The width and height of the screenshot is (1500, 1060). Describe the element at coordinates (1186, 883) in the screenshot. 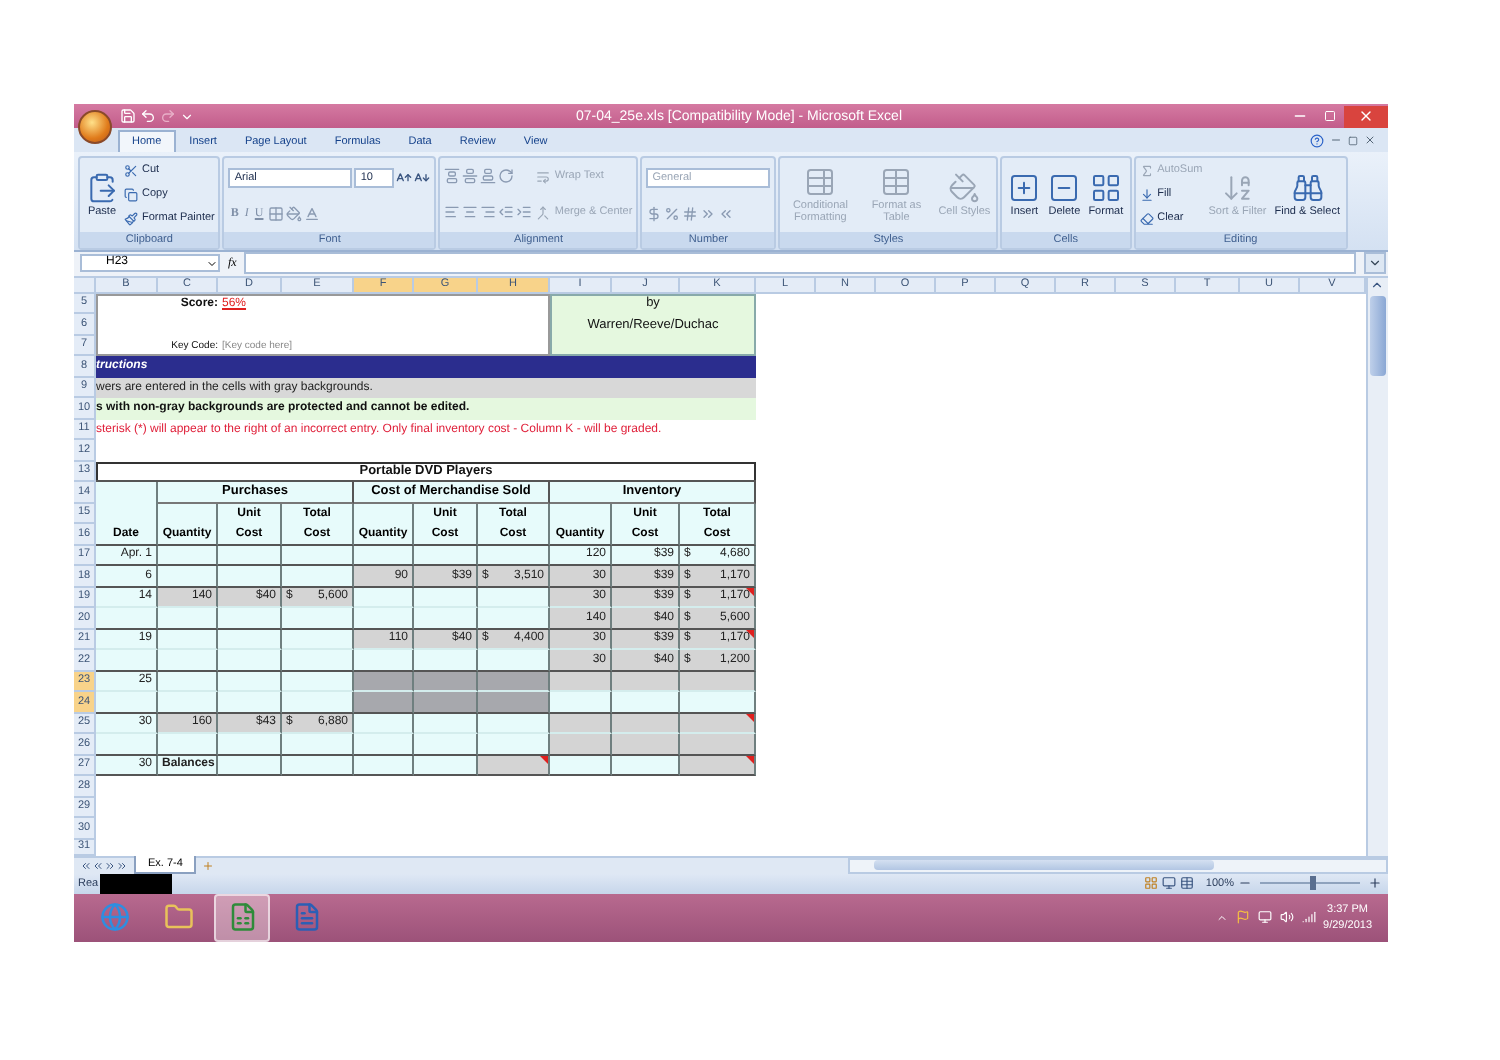

I see `page-break-icon` at that location.